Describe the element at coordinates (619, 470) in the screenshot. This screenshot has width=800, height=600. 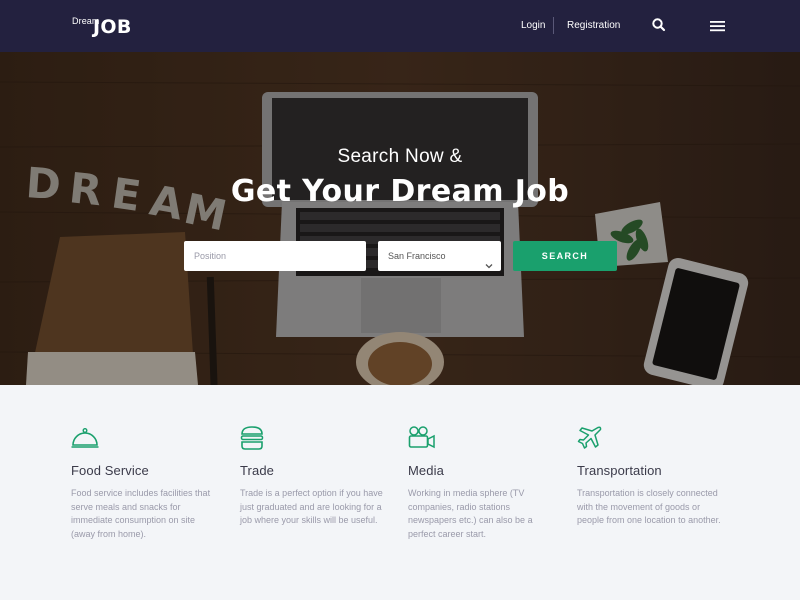
I see `category-title: Transportation` at that location.